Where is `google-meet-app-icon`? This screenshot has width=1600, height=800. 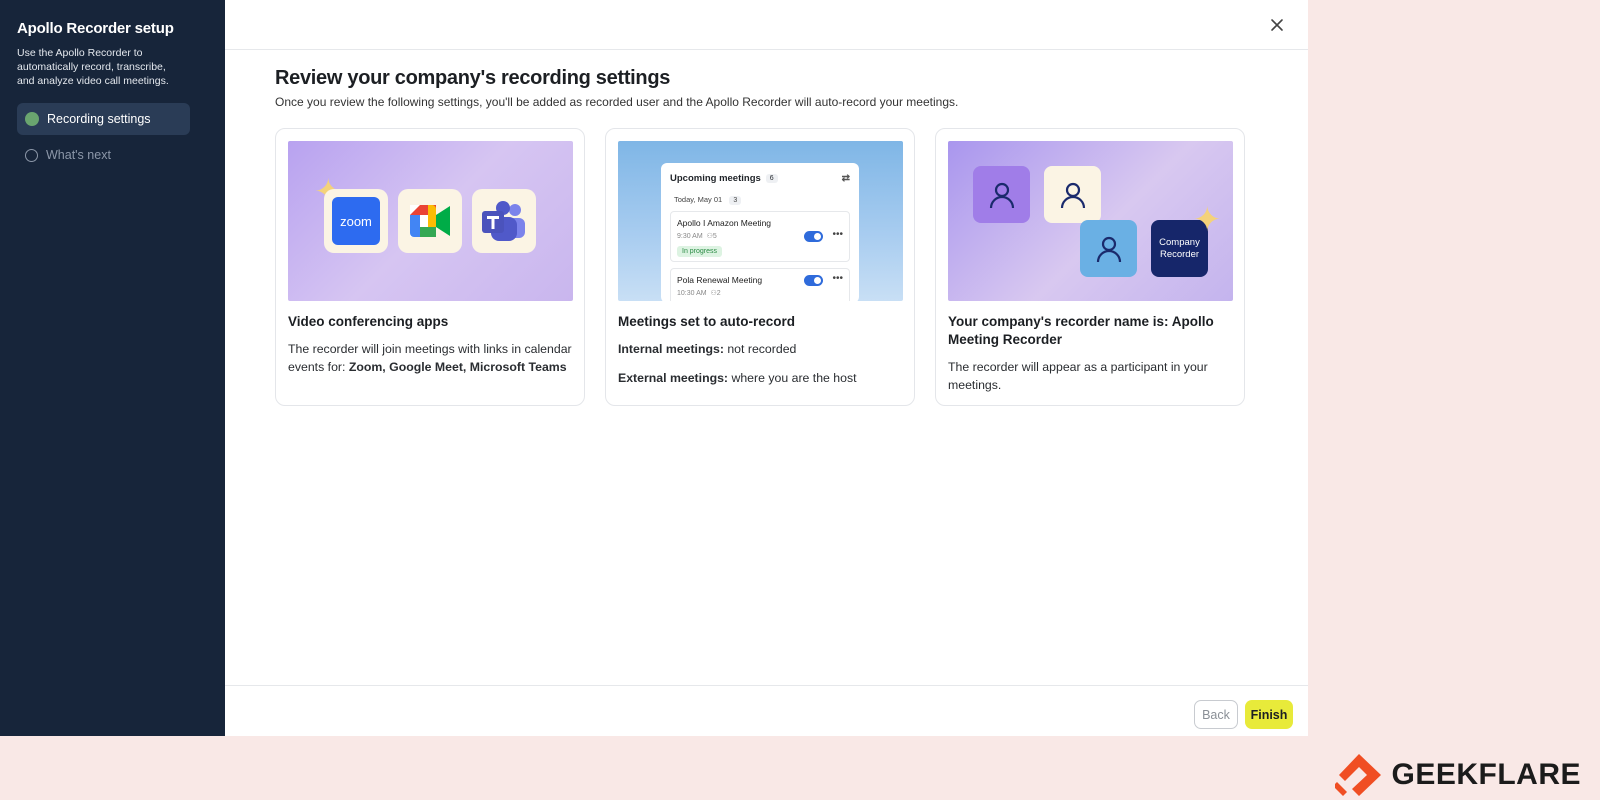
google-meet-app-icon is located at coordinates (430, 221).